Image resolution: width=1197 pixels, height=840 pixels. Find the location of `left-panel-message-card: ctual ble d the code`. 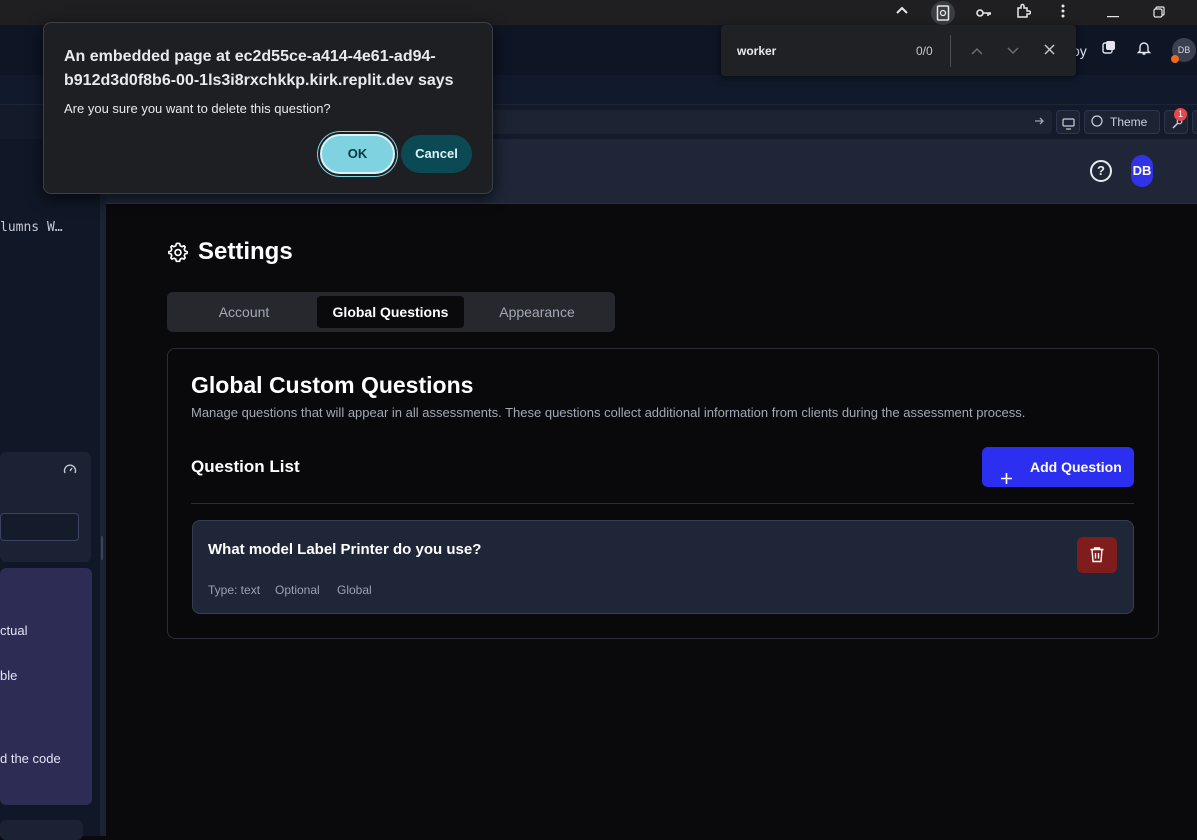

left-panel-message-card: ctual ble d the code is located at coordinates (46, 686).